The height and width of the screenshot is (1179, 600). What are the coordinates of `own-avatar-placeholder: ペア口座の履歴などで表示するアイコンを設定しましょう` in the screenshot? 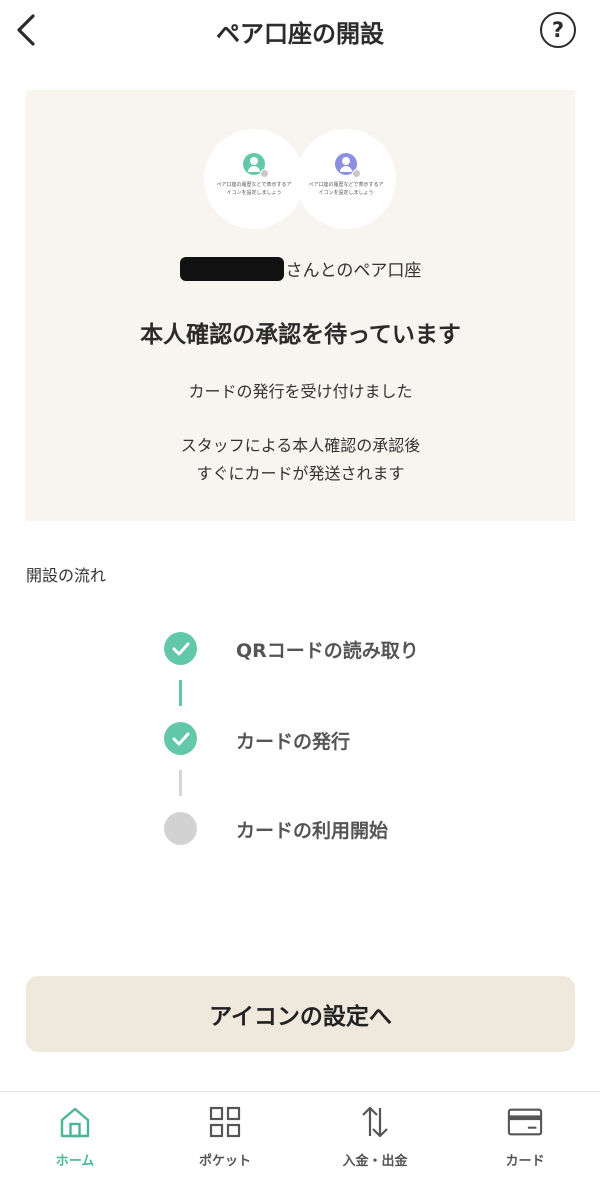 It's located at (254, 179).